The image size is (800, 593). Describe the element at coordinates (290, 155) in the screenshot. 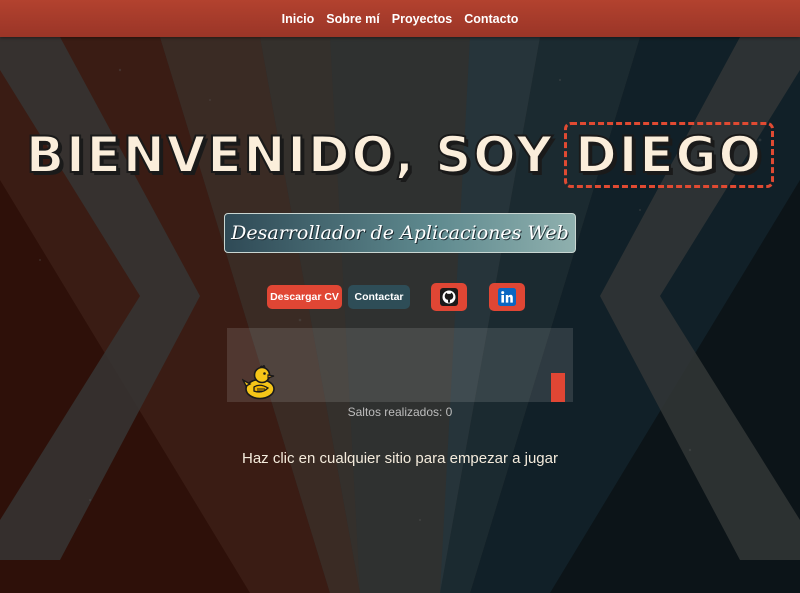

I see `hero-title-prefix: BIENVENIDO, SOY` at that location.